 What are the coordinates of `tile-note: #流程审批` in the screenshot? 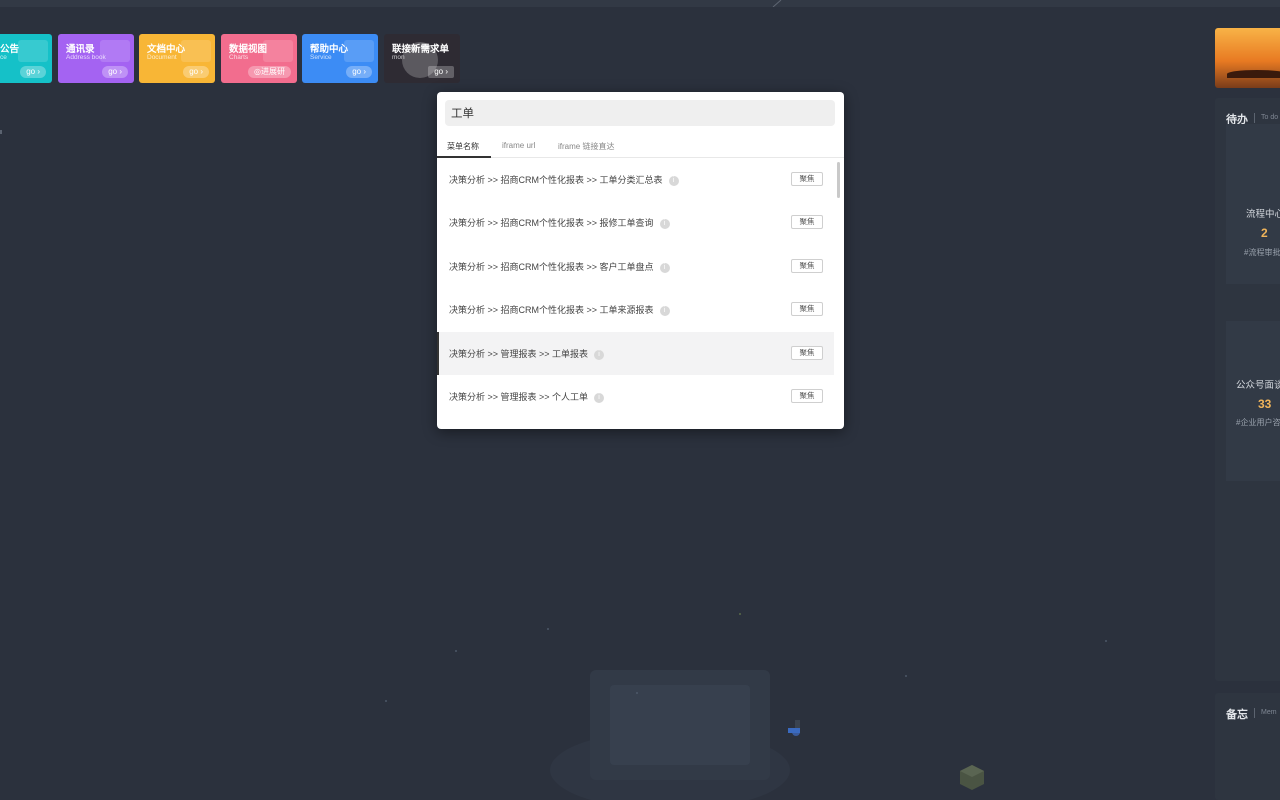 It's located at (1262, 252).